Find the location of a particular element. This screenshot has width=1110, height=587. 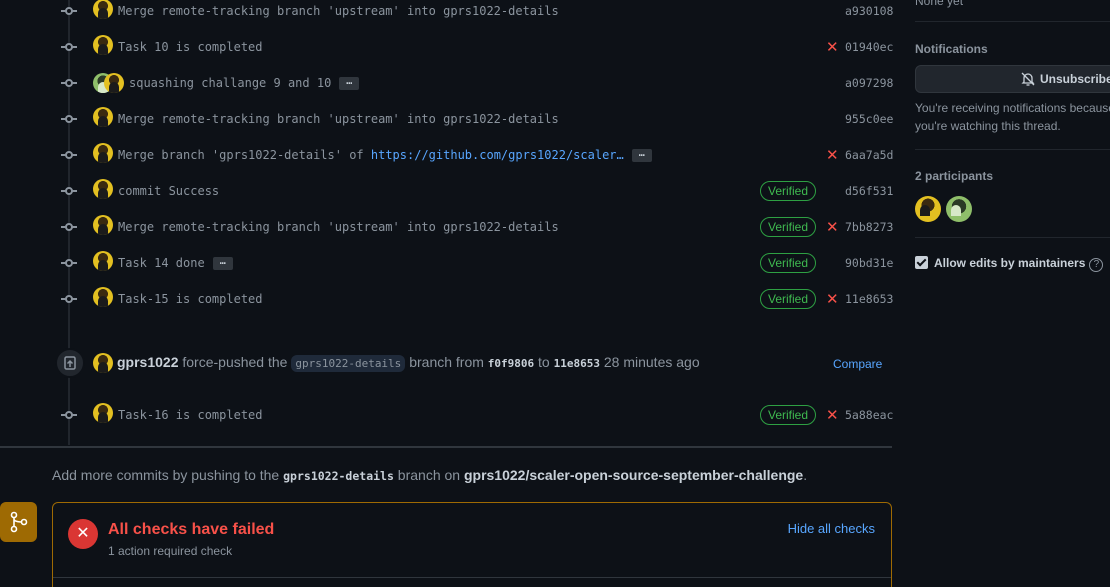

force-push-icon is located at coordinates (70, 363).